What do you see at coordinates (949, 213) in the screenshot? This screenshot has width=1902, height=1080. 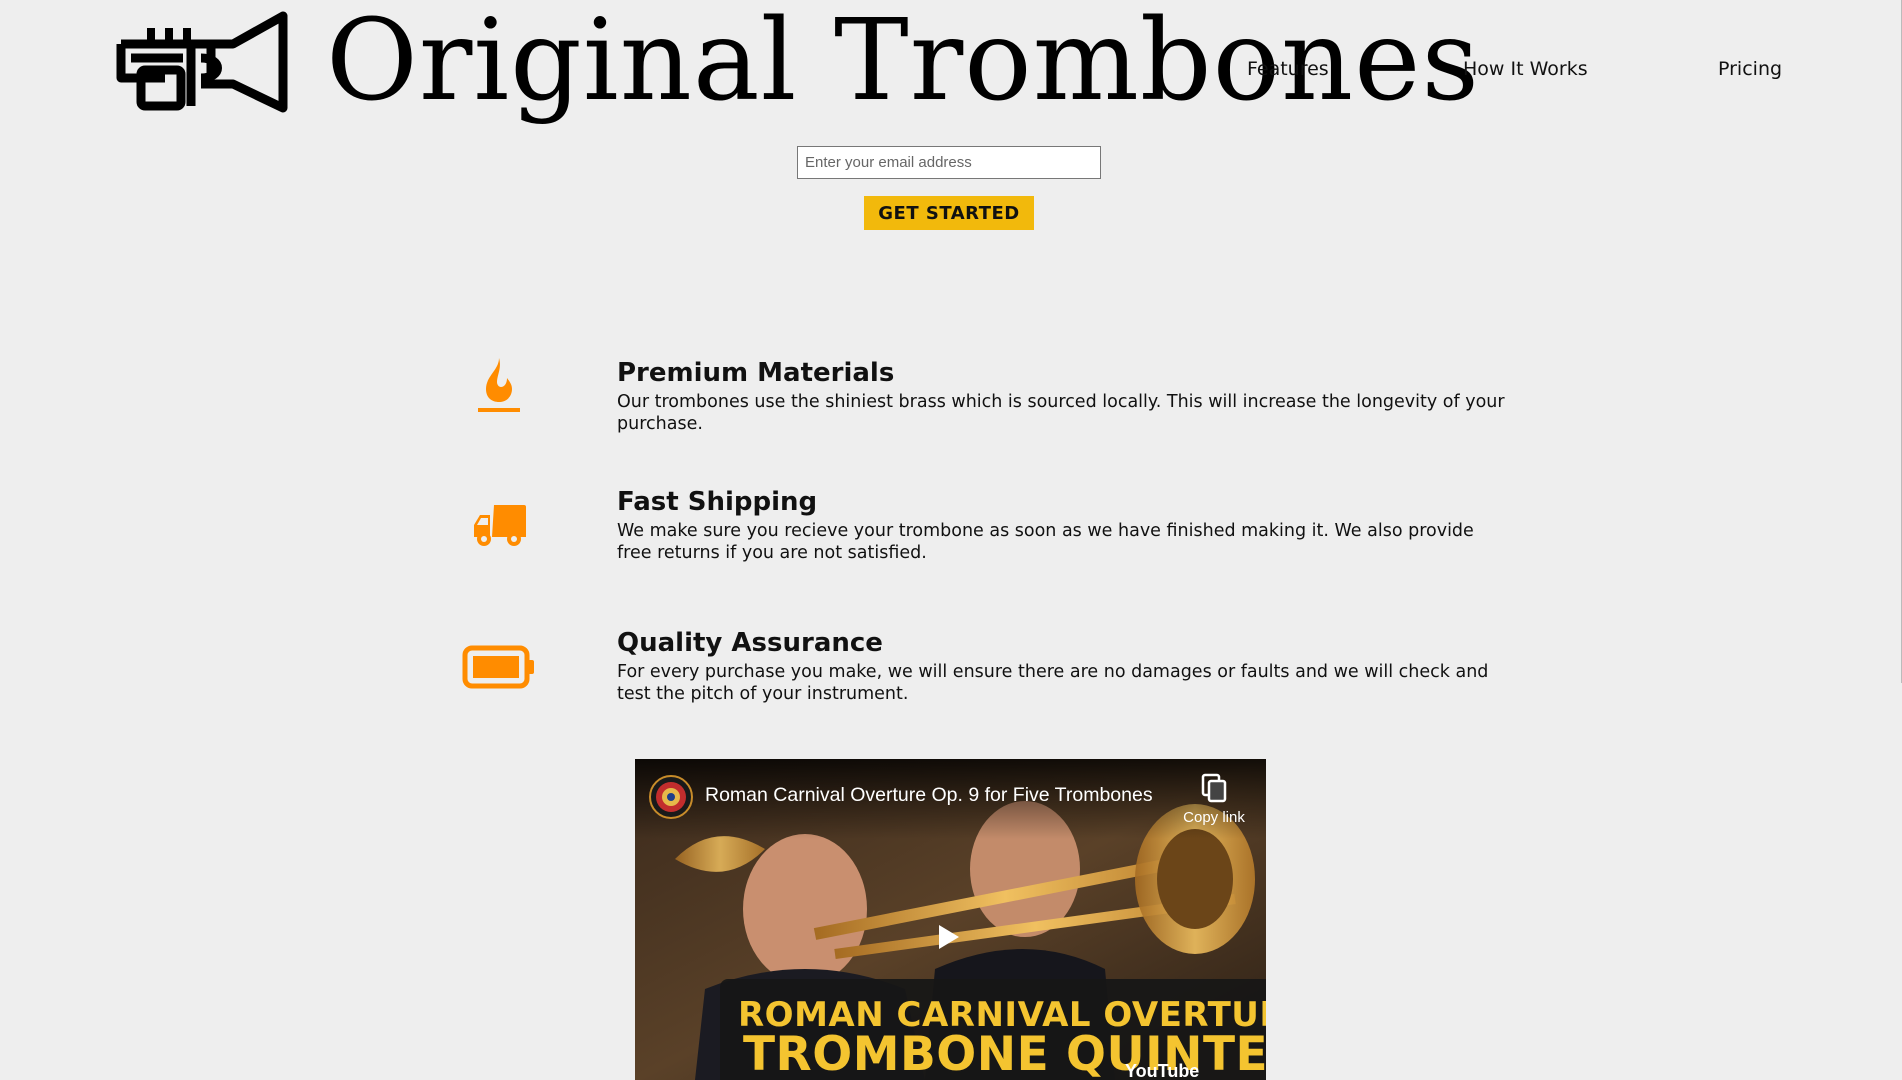 I see `get-started-button: GET STARTED` at bounding box center [949, 213].